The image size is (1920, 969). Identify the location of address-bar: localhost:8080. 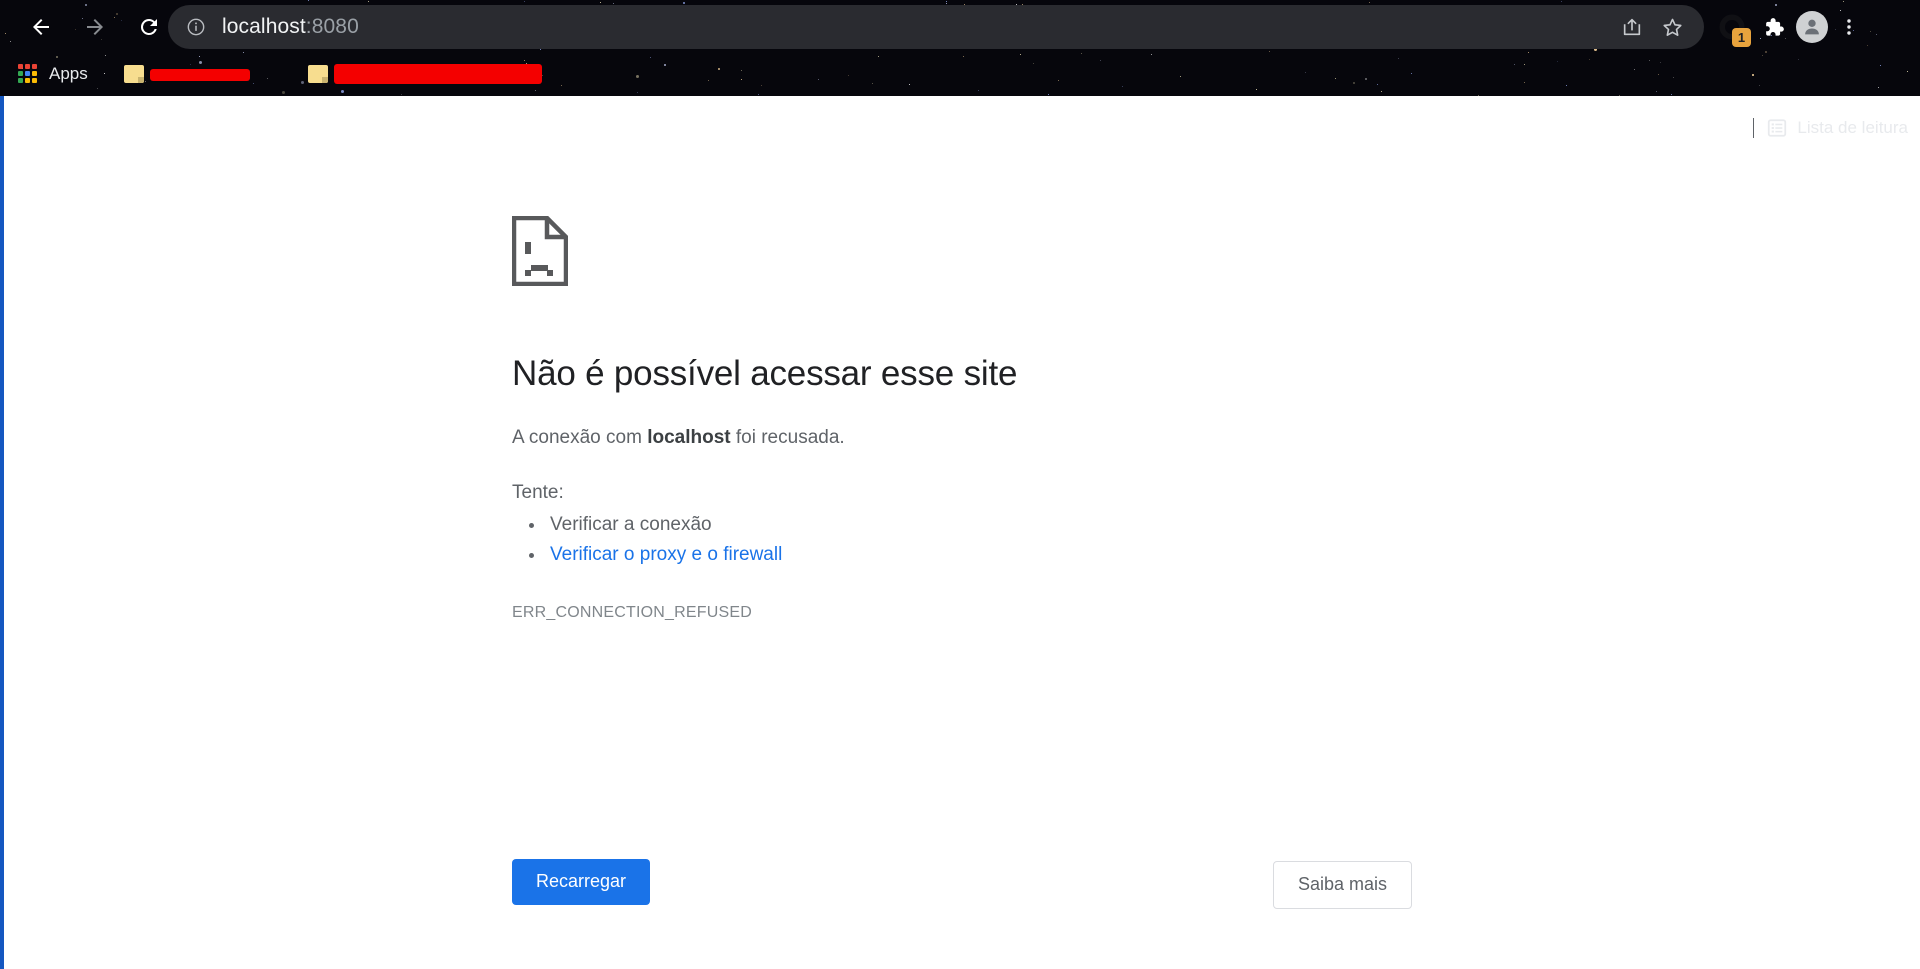
(936, 27).